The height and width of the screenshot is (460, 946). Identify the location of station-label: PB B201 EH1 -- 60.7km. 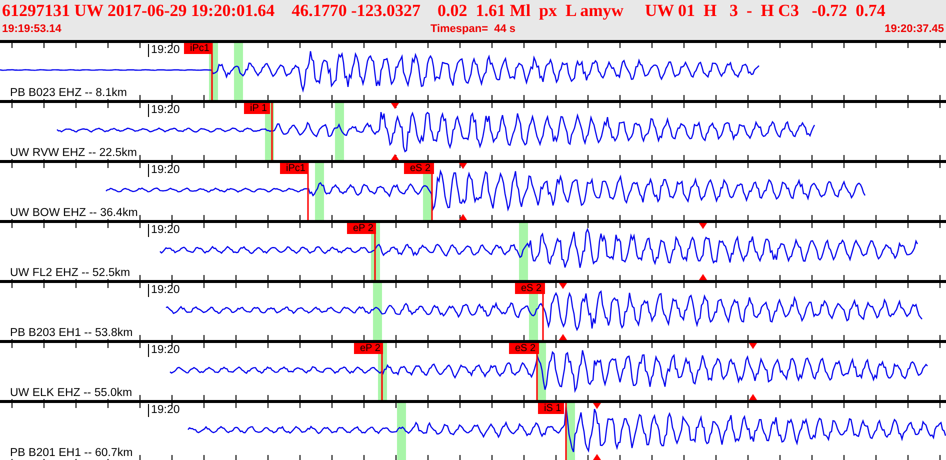
(71, 453).